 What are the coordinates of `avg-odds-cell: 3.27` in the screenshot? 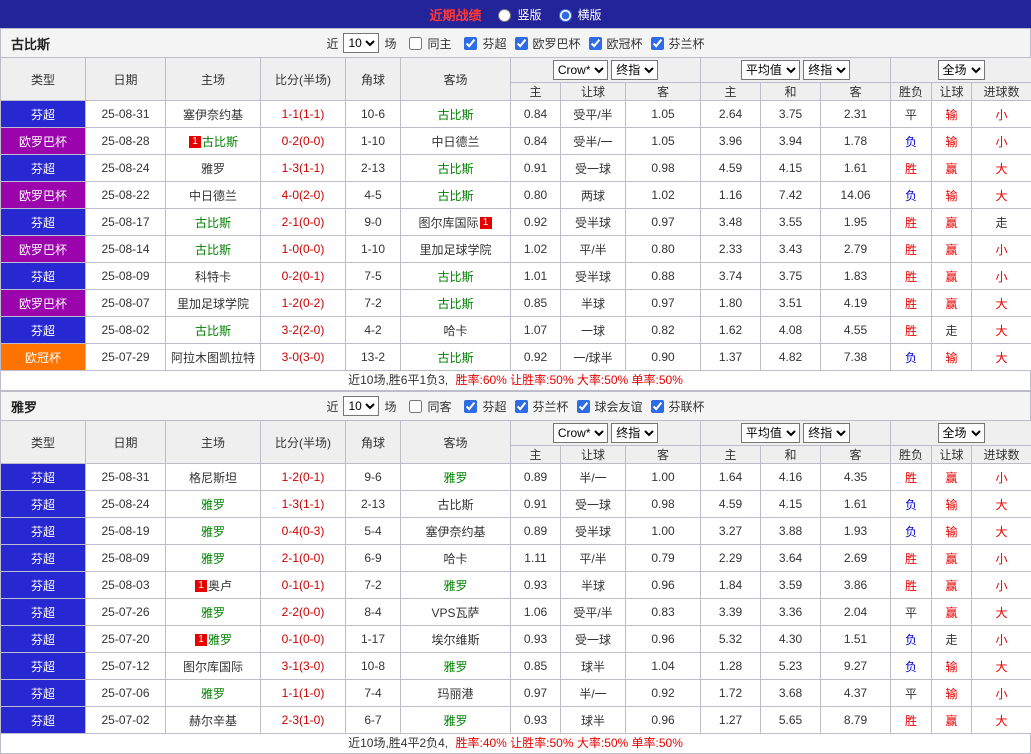 It's located at (731, 531).